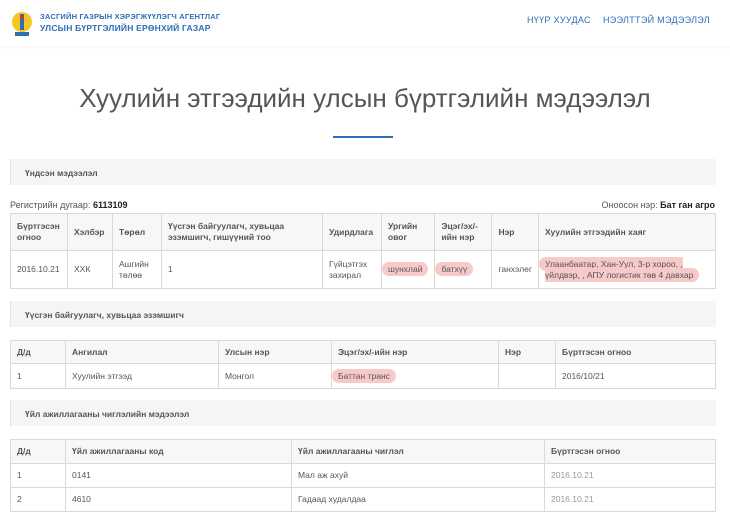  I want to click on patronymic: батхүү, so click(454, 269).